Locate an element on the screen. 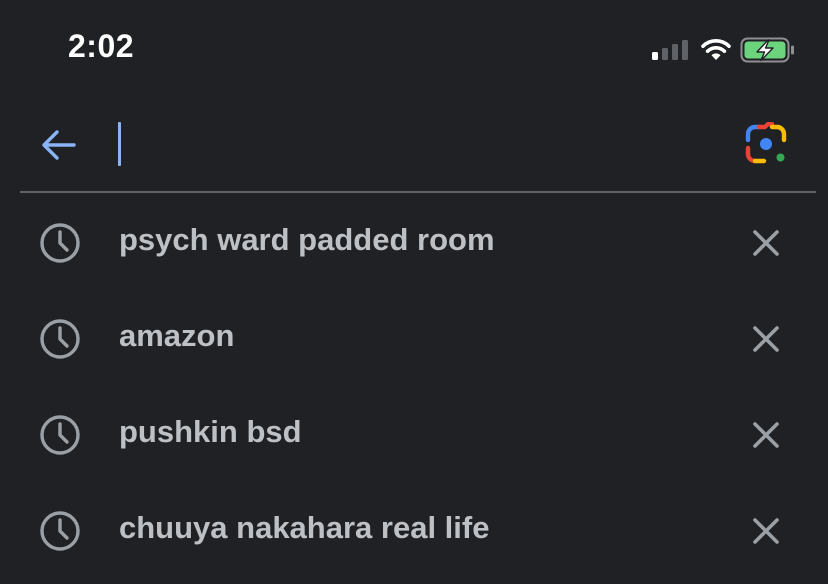 Image resolution: width=828 pixels, height=584 pixels. battery-charging-icon is located at coordinates (767, 50).